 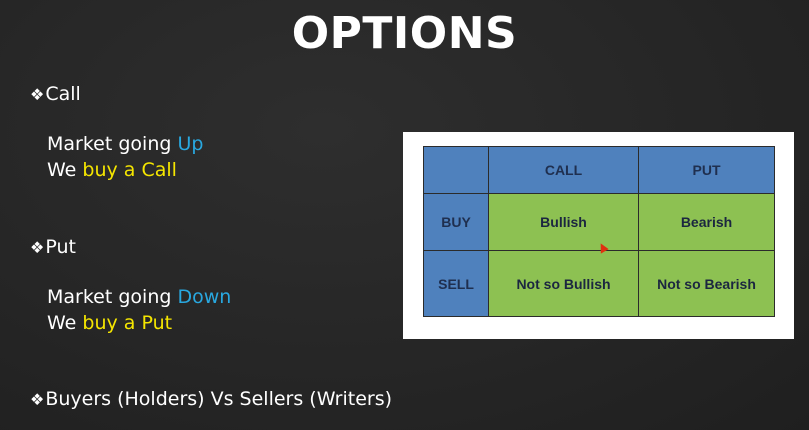 I want to click on put-line-2-text: We, so click(x=65, y=323).